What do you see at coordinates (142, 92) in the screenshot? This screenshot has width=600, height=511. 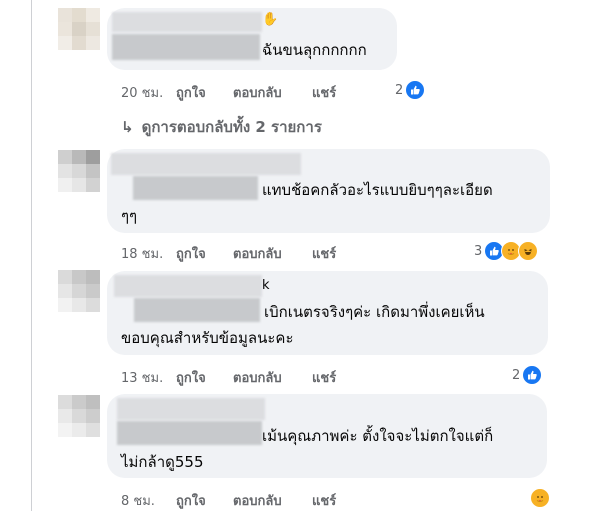 I see `comment-timestamp: 20 ชม.` at bounding box center [142, 92].